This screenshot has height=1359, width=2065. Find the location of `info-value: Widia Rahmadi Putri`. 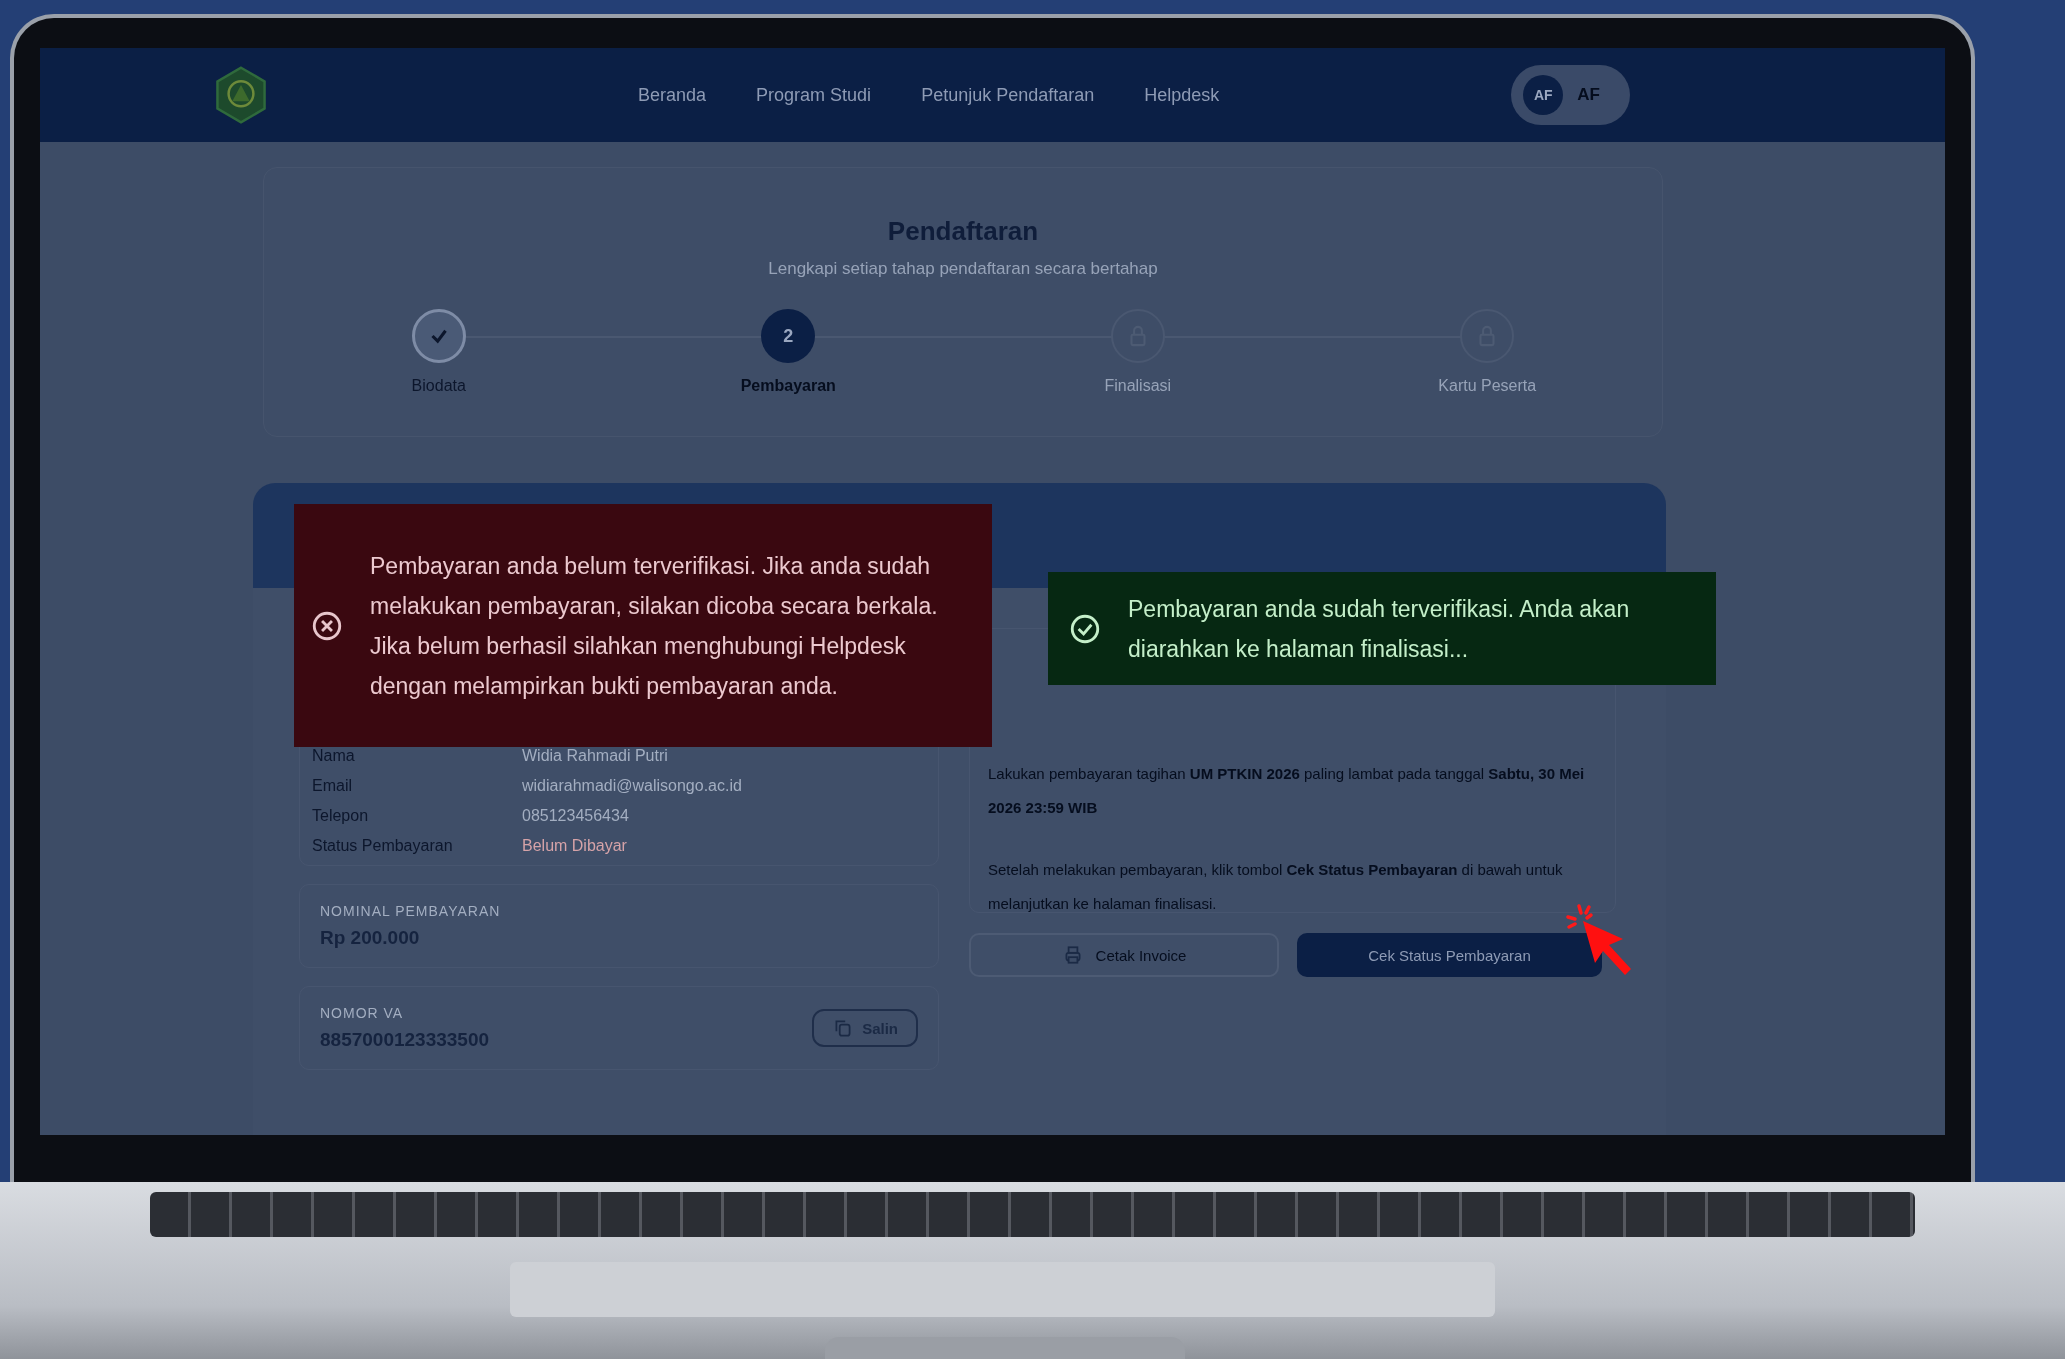

info-value: Widia Rahmadi Putri is located at coordinates (595, 756).